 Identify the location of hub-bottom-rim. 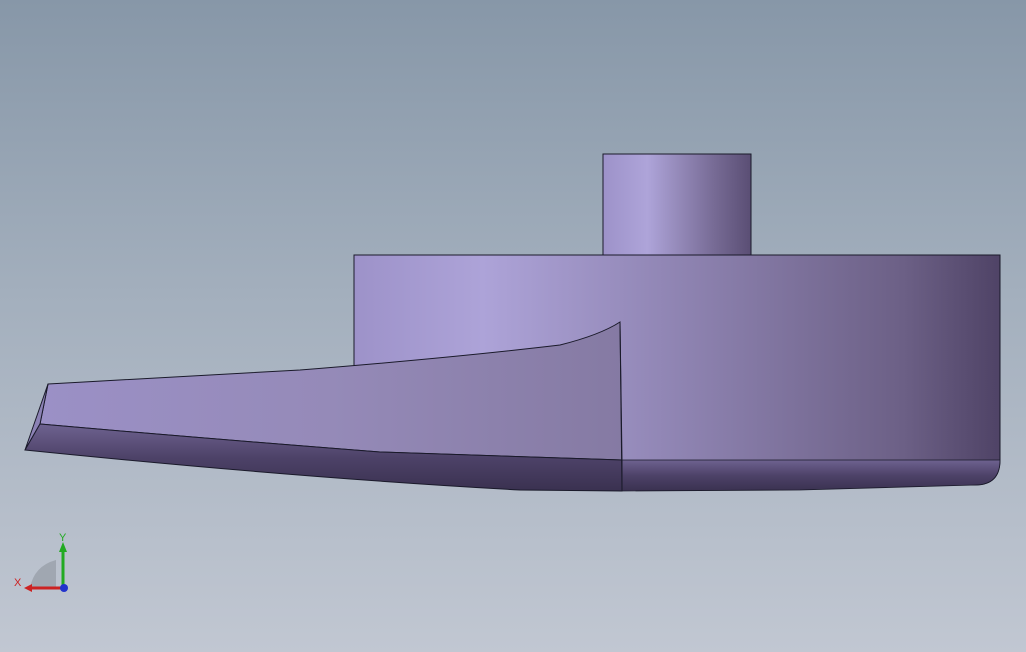
(810, 475).